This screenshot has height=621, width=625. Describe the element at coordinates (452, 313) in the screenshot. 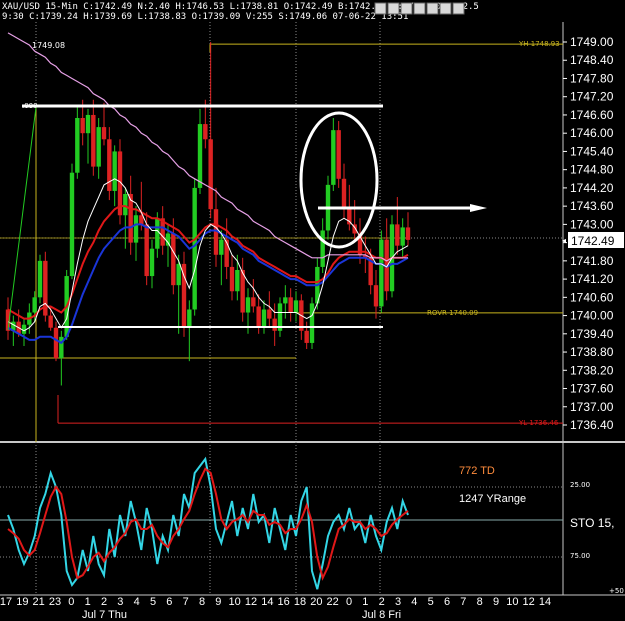

I see `rovr-label: ROVR 1740.09` at that location.